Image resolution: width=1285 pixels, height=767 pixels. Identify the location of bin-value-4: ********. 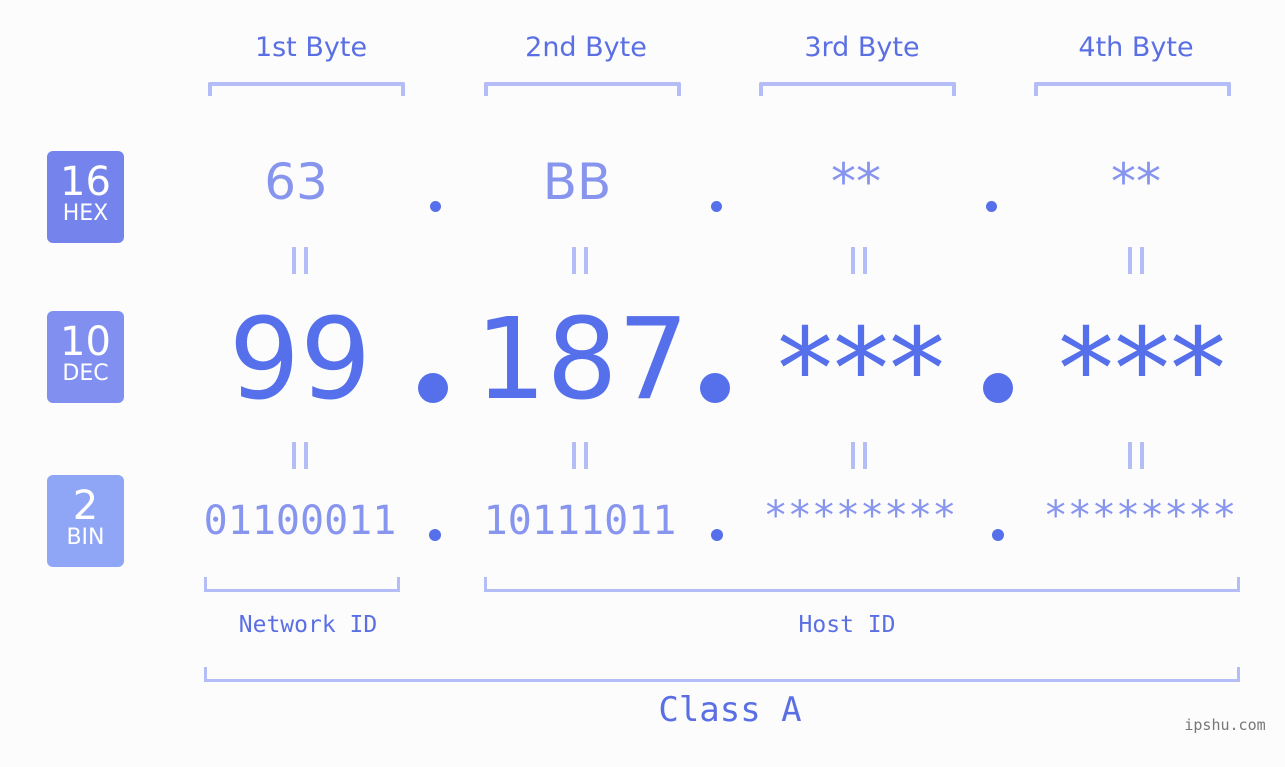
(1140, 516).